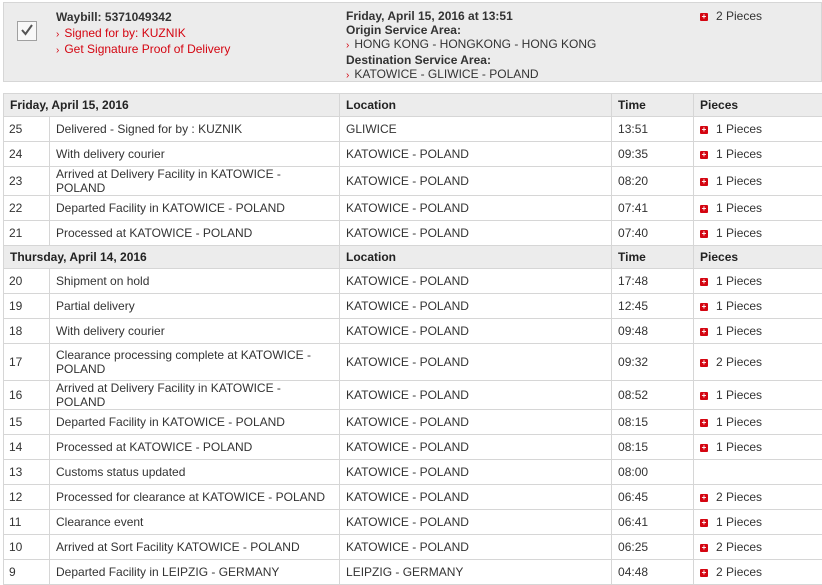 The image size is (822, 585). Describe the element at coordinates (143, 34) in the screenshot. I see `signed-for-link: ›Signed for by: KUZNIK` at that location.